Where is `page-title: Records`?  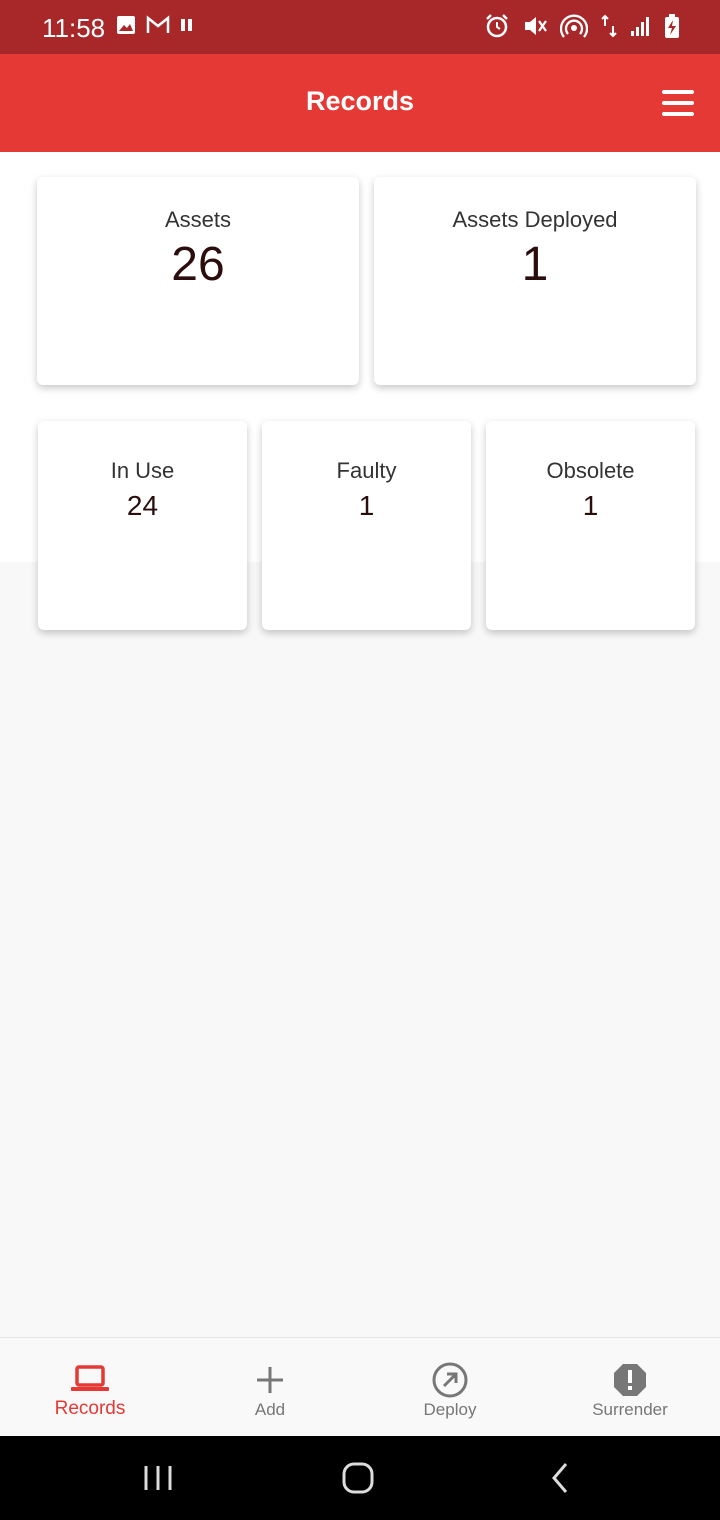 page-title: Records is located at coordinates (360, 101).